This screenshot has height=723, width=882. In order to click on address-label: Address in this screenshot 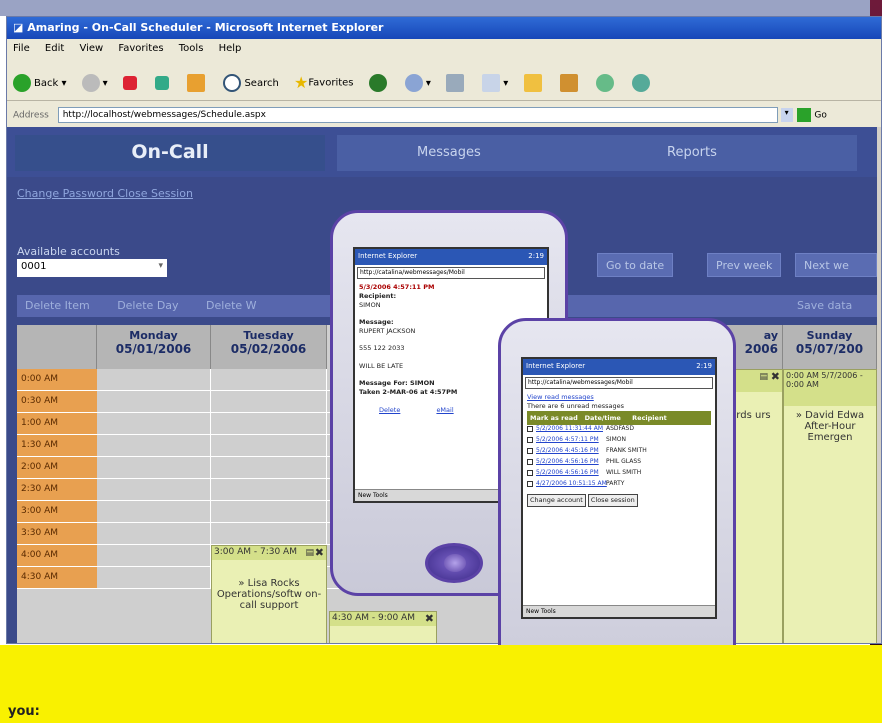, I will do `click(31, 115)`.